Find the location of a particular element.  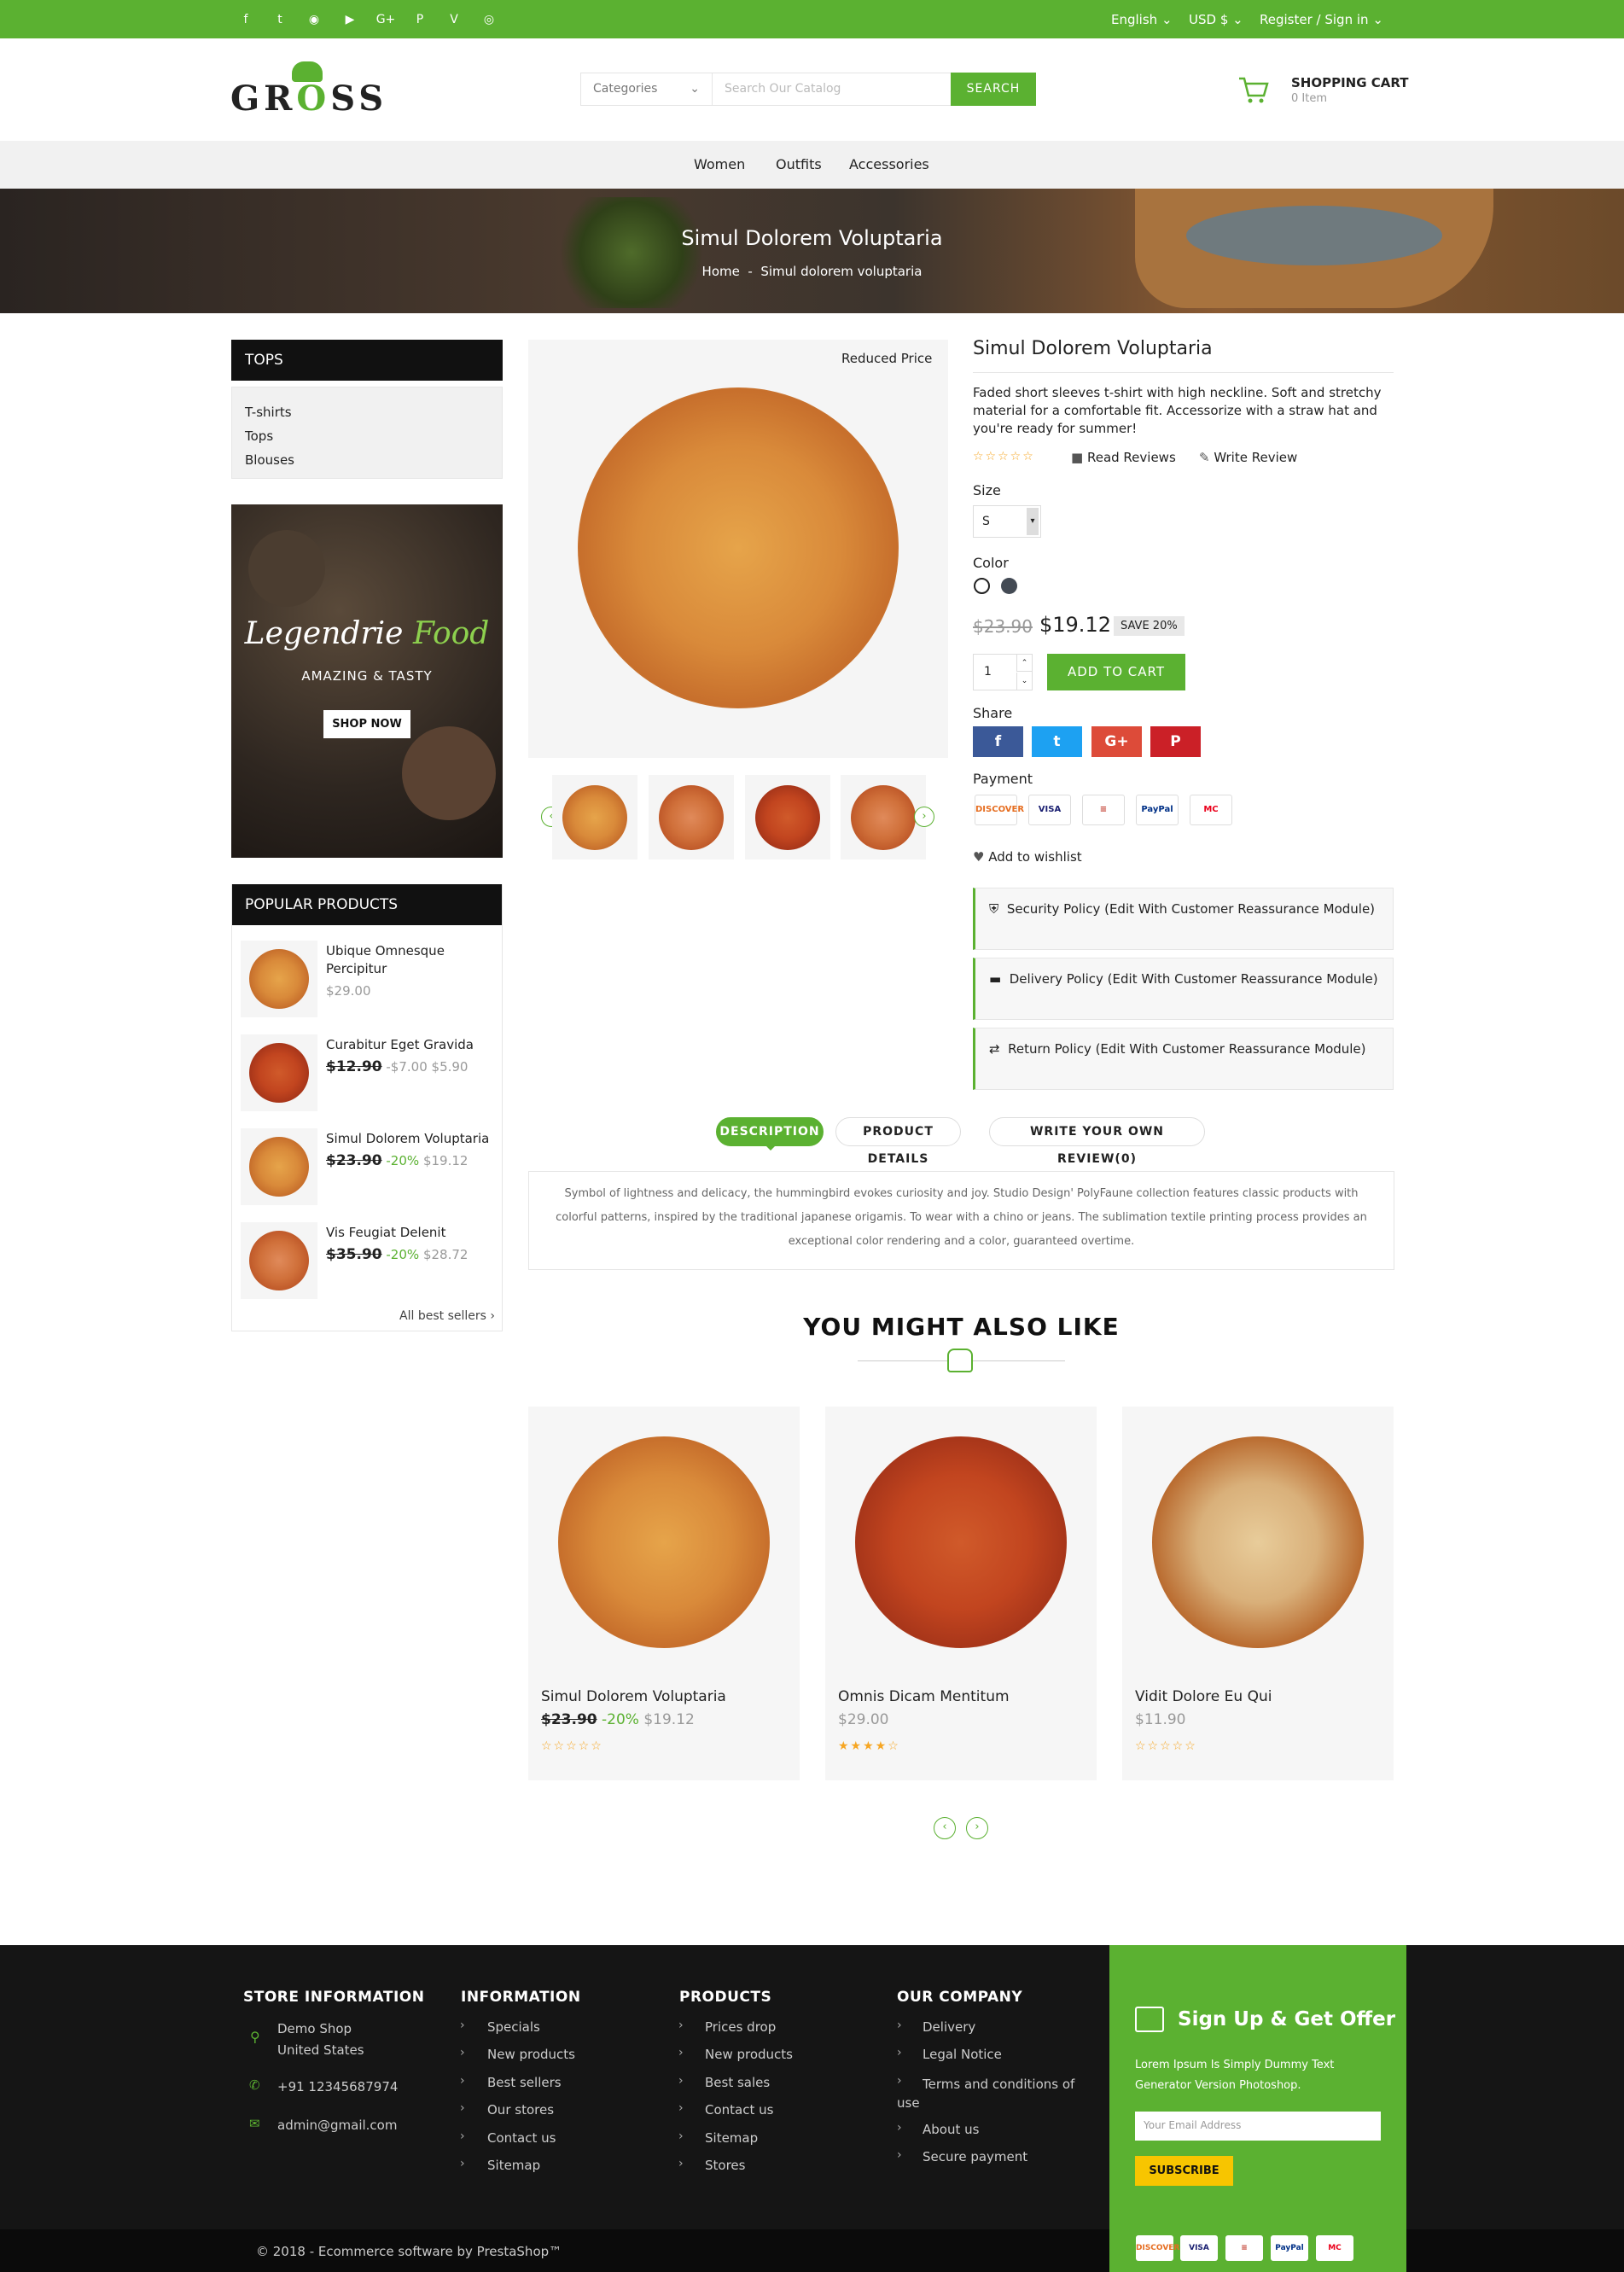

related-next-arrow: › is located at coordinates (977, 1828).